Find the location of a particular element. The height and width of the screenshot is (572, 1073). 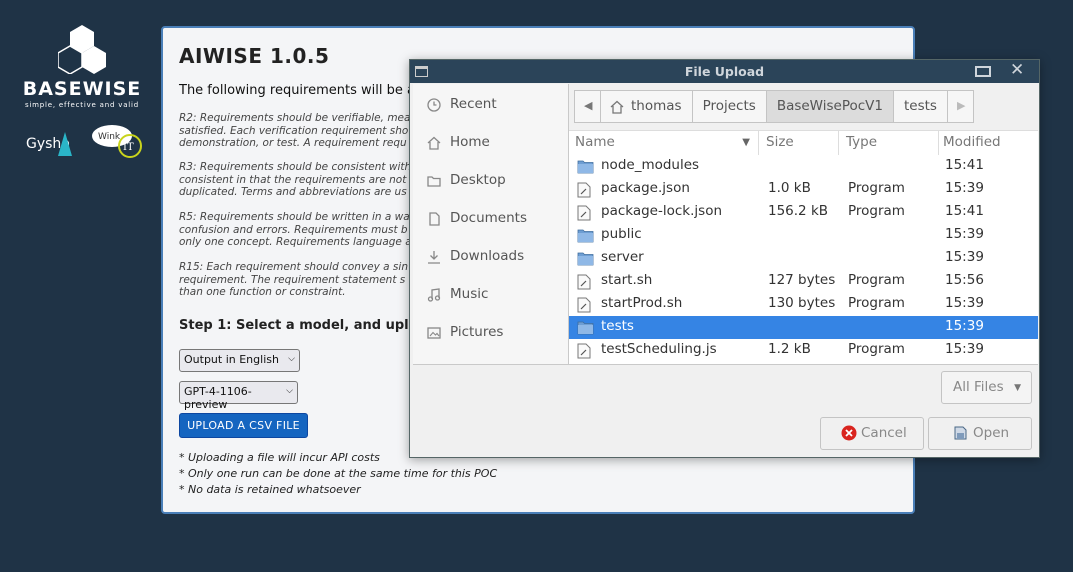

sidebar-item-recent: Recent is located at coordinates (491, 105).